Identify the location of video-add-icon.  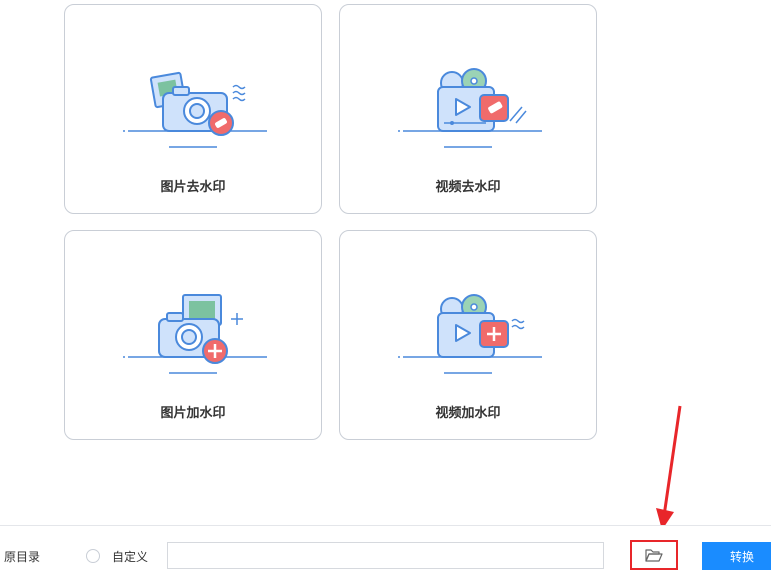
(470, 334).